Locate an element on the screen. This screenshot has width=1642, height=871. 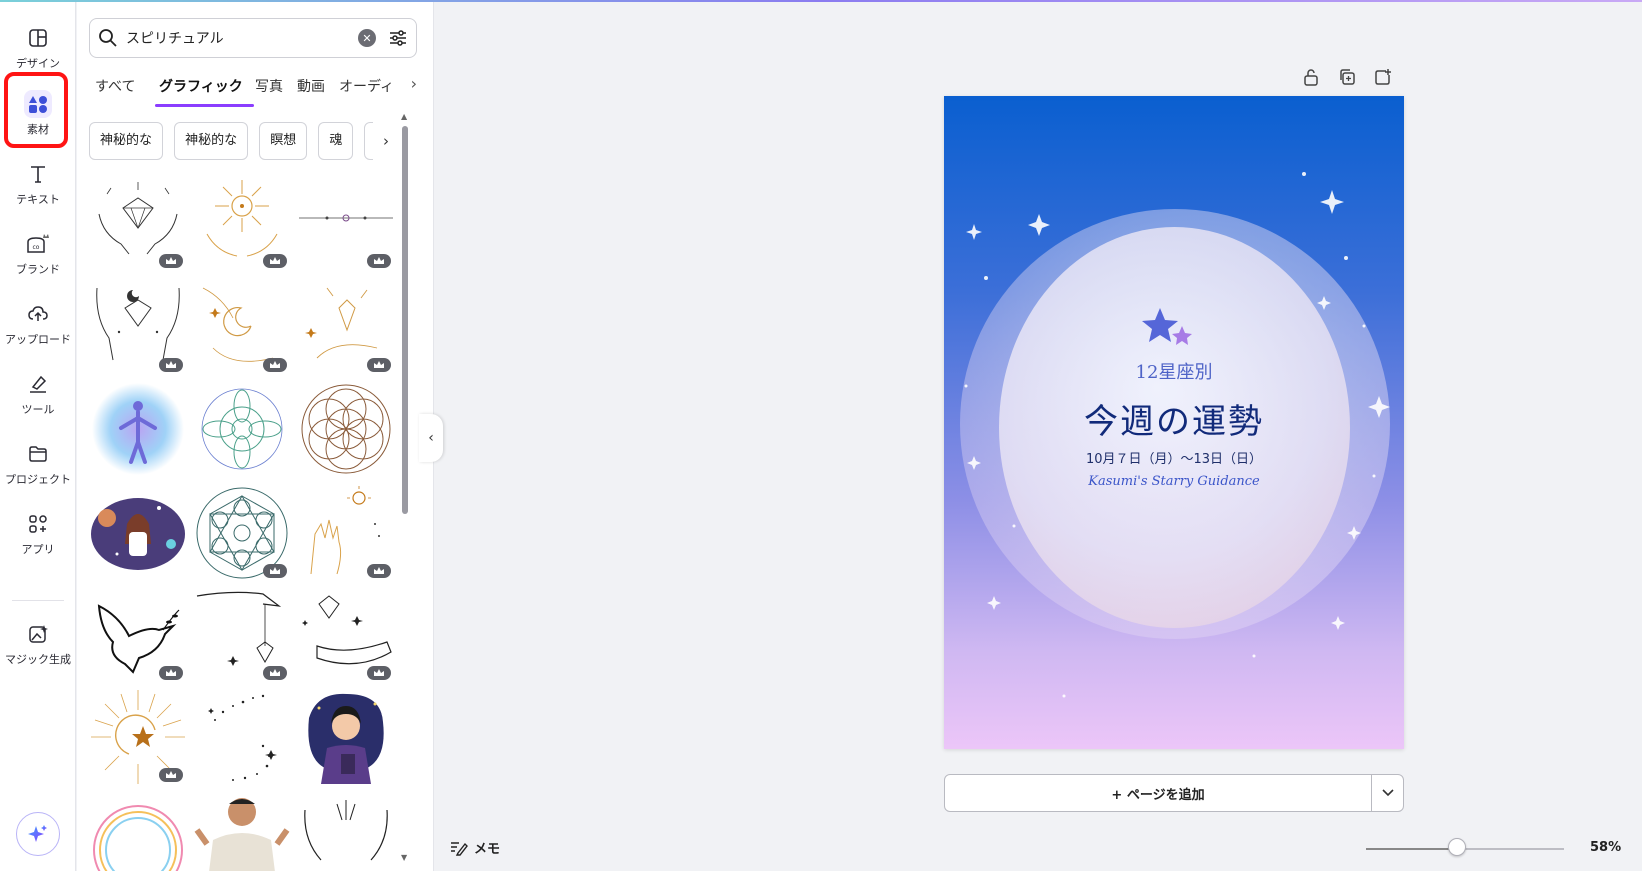
magic-media-icon is located at coordinates (38, 634).